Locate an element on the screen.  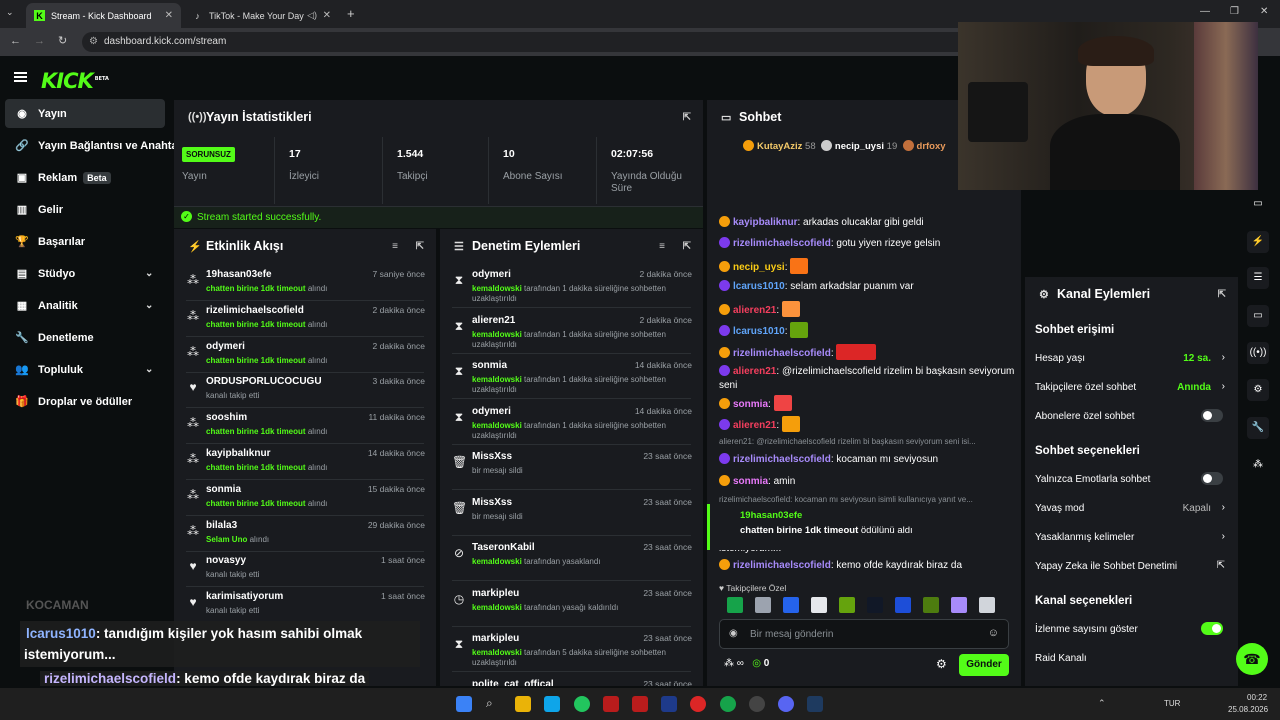
event-username: karimisatiyorum is located at coordinates (244, 596).